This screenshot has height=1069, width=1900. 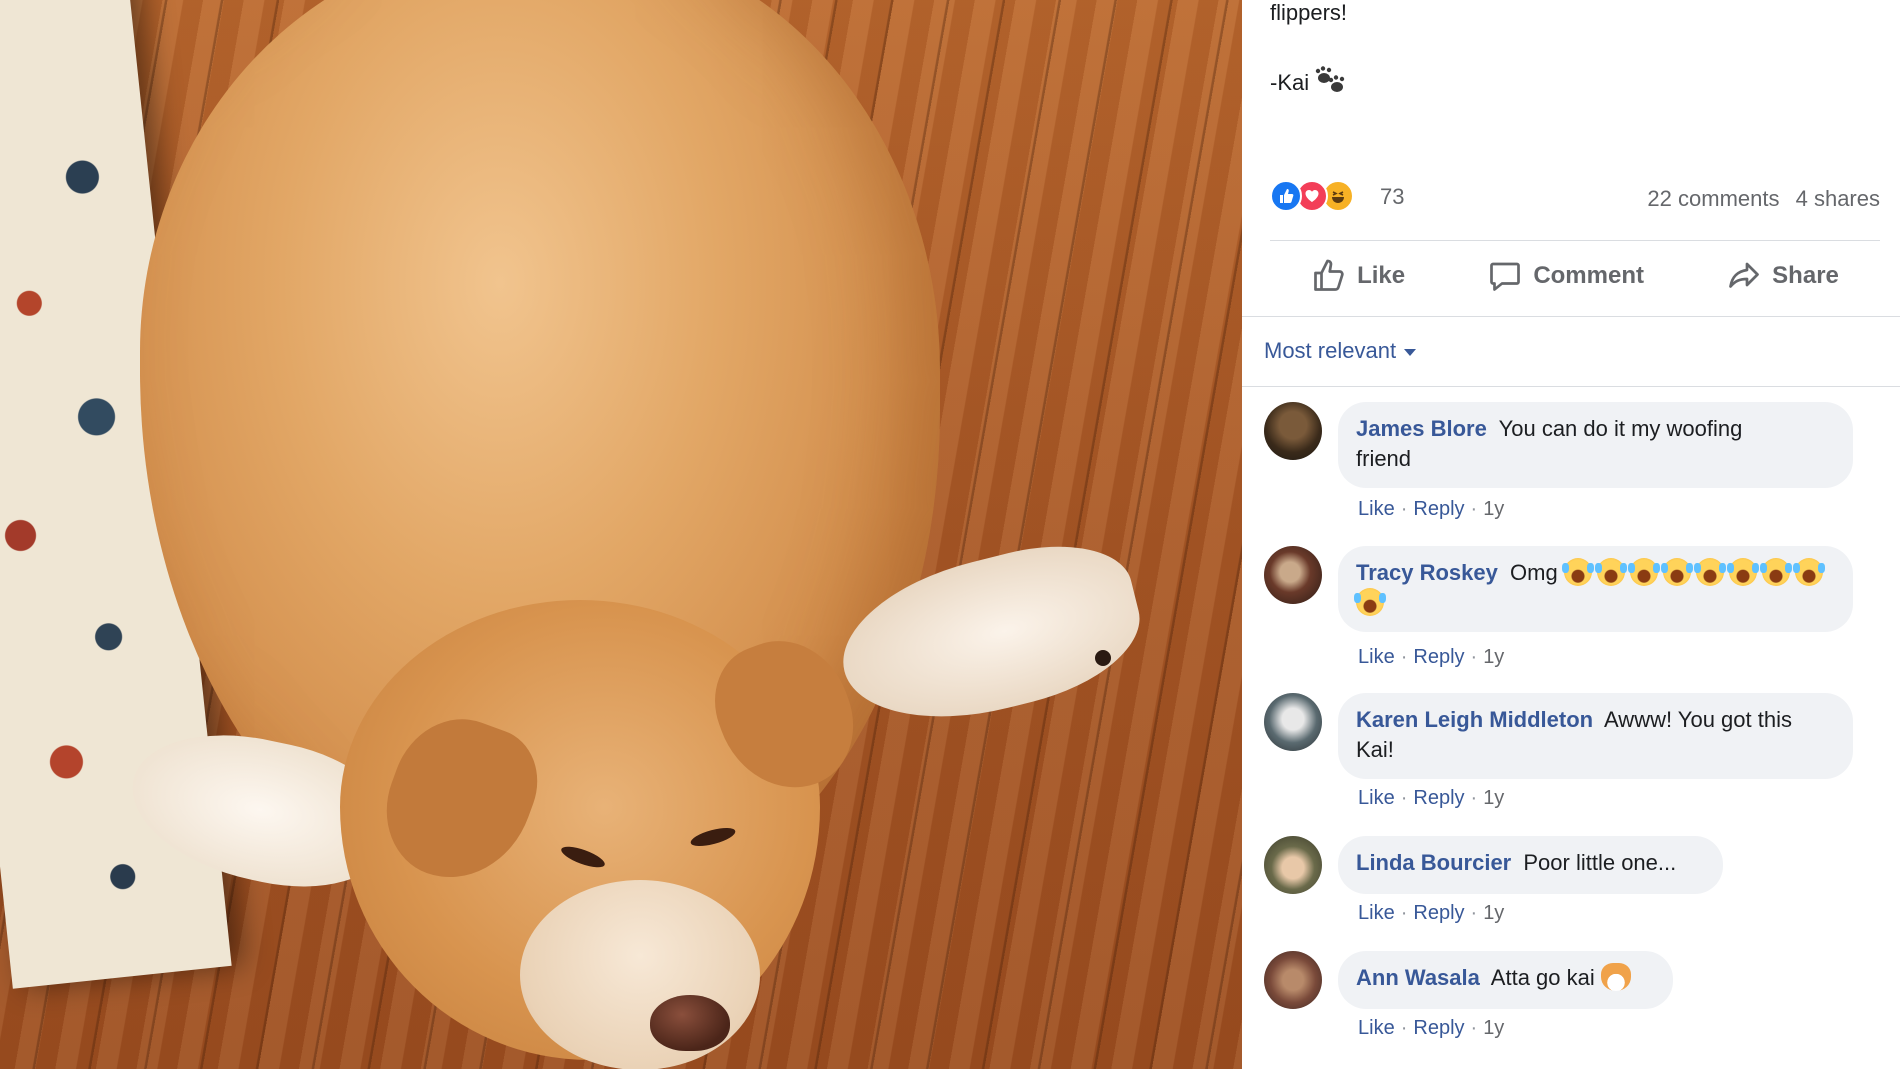 What do you see at coordinates (1381, 275) in the screenshot?
I see `like-label: Like` at bounding box center [1381, 275].